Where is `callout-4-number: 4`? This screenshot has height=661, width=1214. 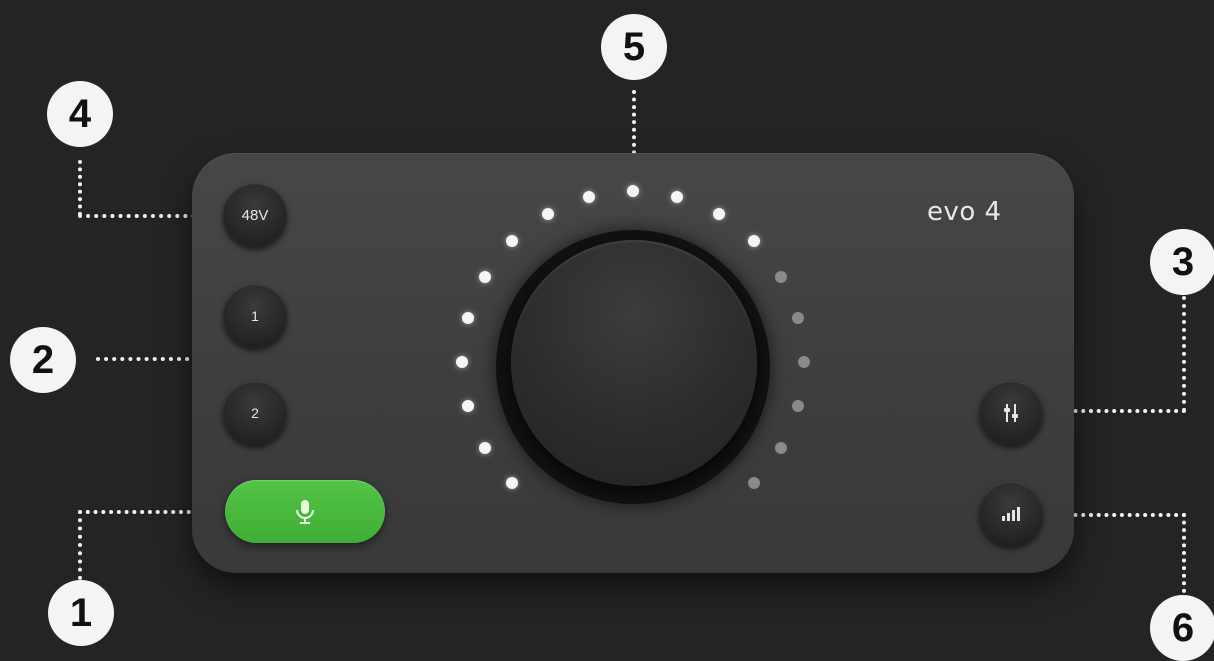
callout-4-number: 4 is located at coordinates (80, 113).